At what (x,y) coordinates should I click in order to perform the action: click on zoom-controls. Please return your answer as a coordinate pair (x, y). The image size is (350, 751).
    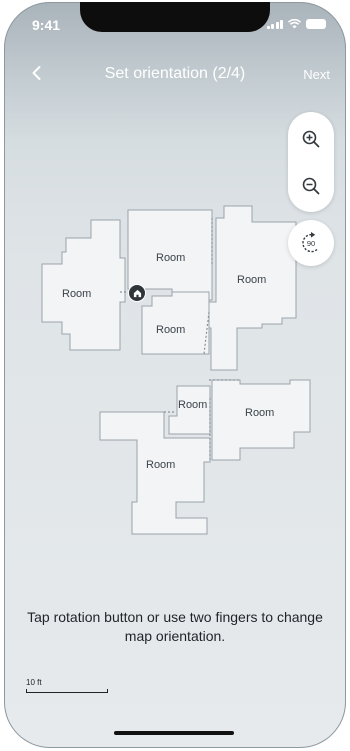
    Looking at the image, I should click on (311, 162).